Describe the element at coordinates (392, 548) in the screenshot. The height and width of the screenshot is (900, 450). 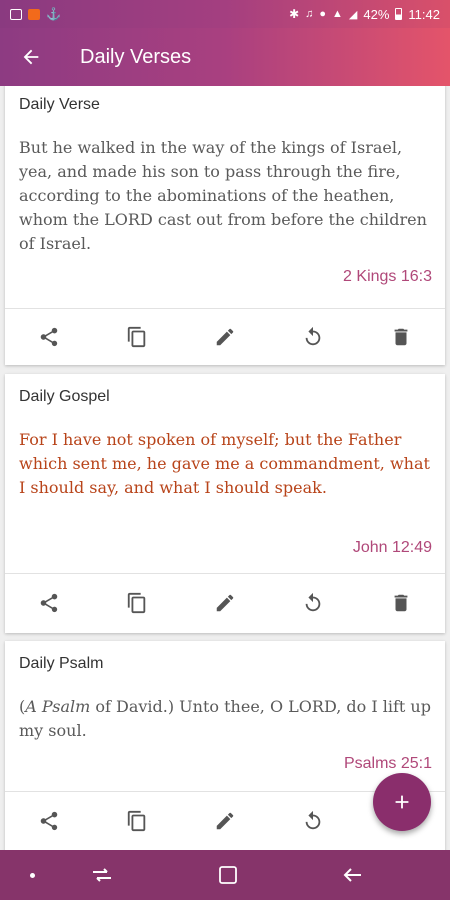
I see `gospel-reference: John 12:49` at that location.